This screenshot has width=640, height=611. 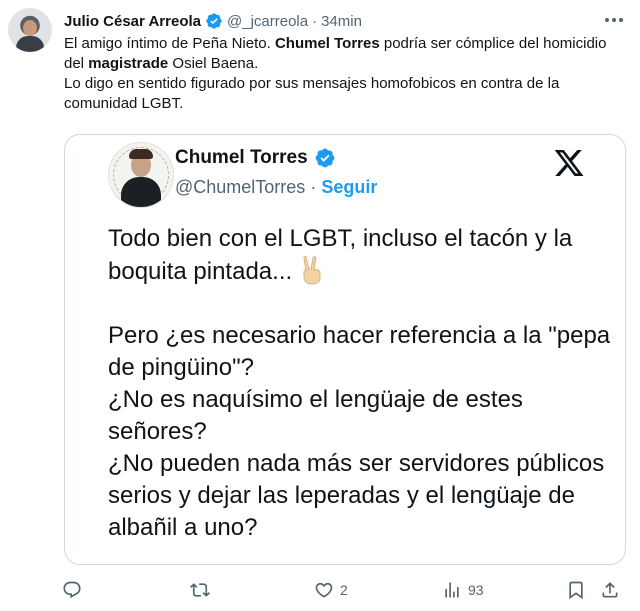 I want to click on quoted-author-handle: @ChumelTorres, so click(x=240, y=187).